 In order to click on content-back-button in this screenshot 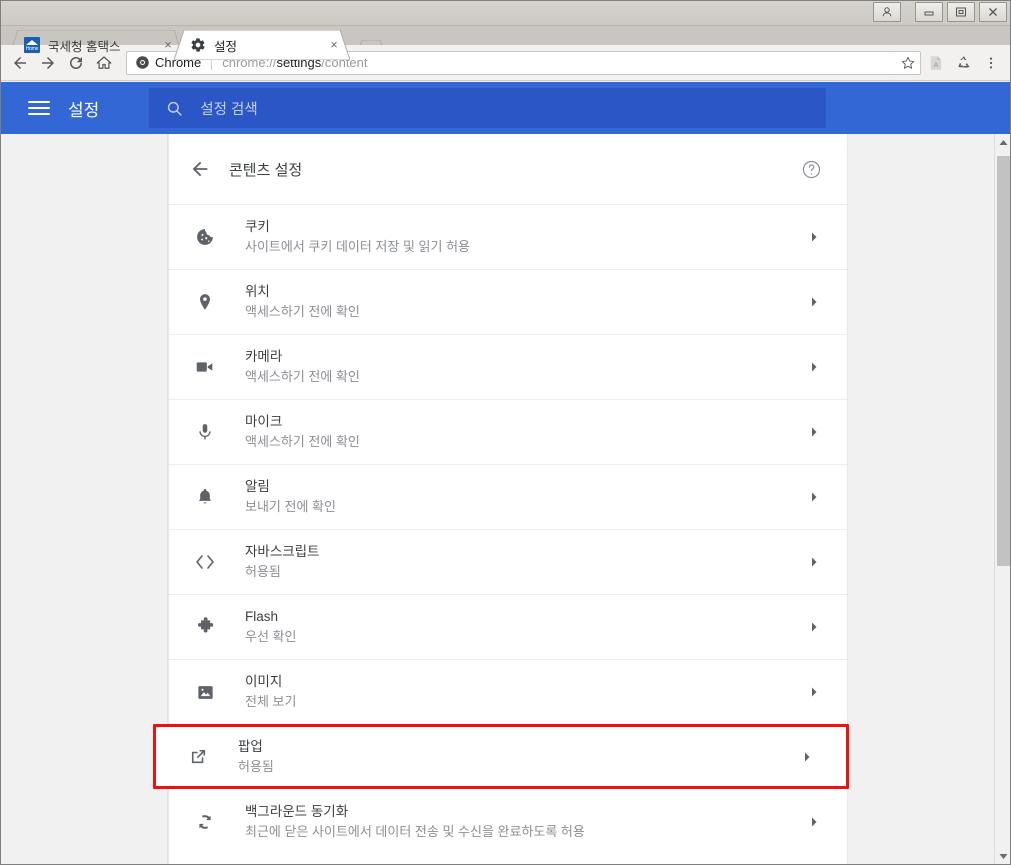, I will do `click(200, 169)`.